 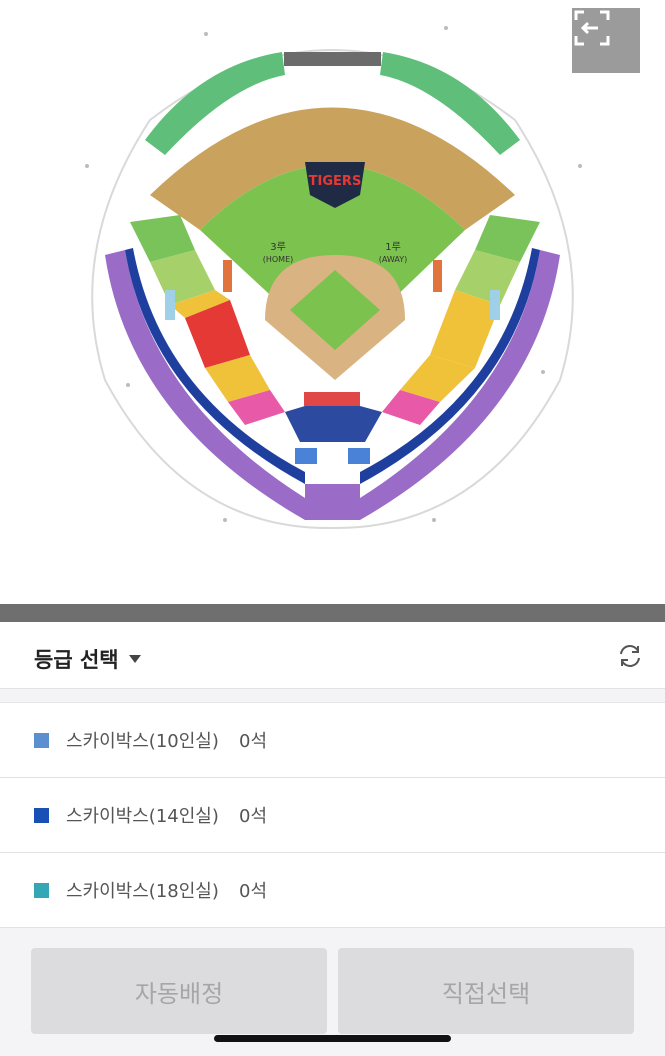 I want to click on grade-name: 스카이박스(18인실), so click(x=142, y=891).